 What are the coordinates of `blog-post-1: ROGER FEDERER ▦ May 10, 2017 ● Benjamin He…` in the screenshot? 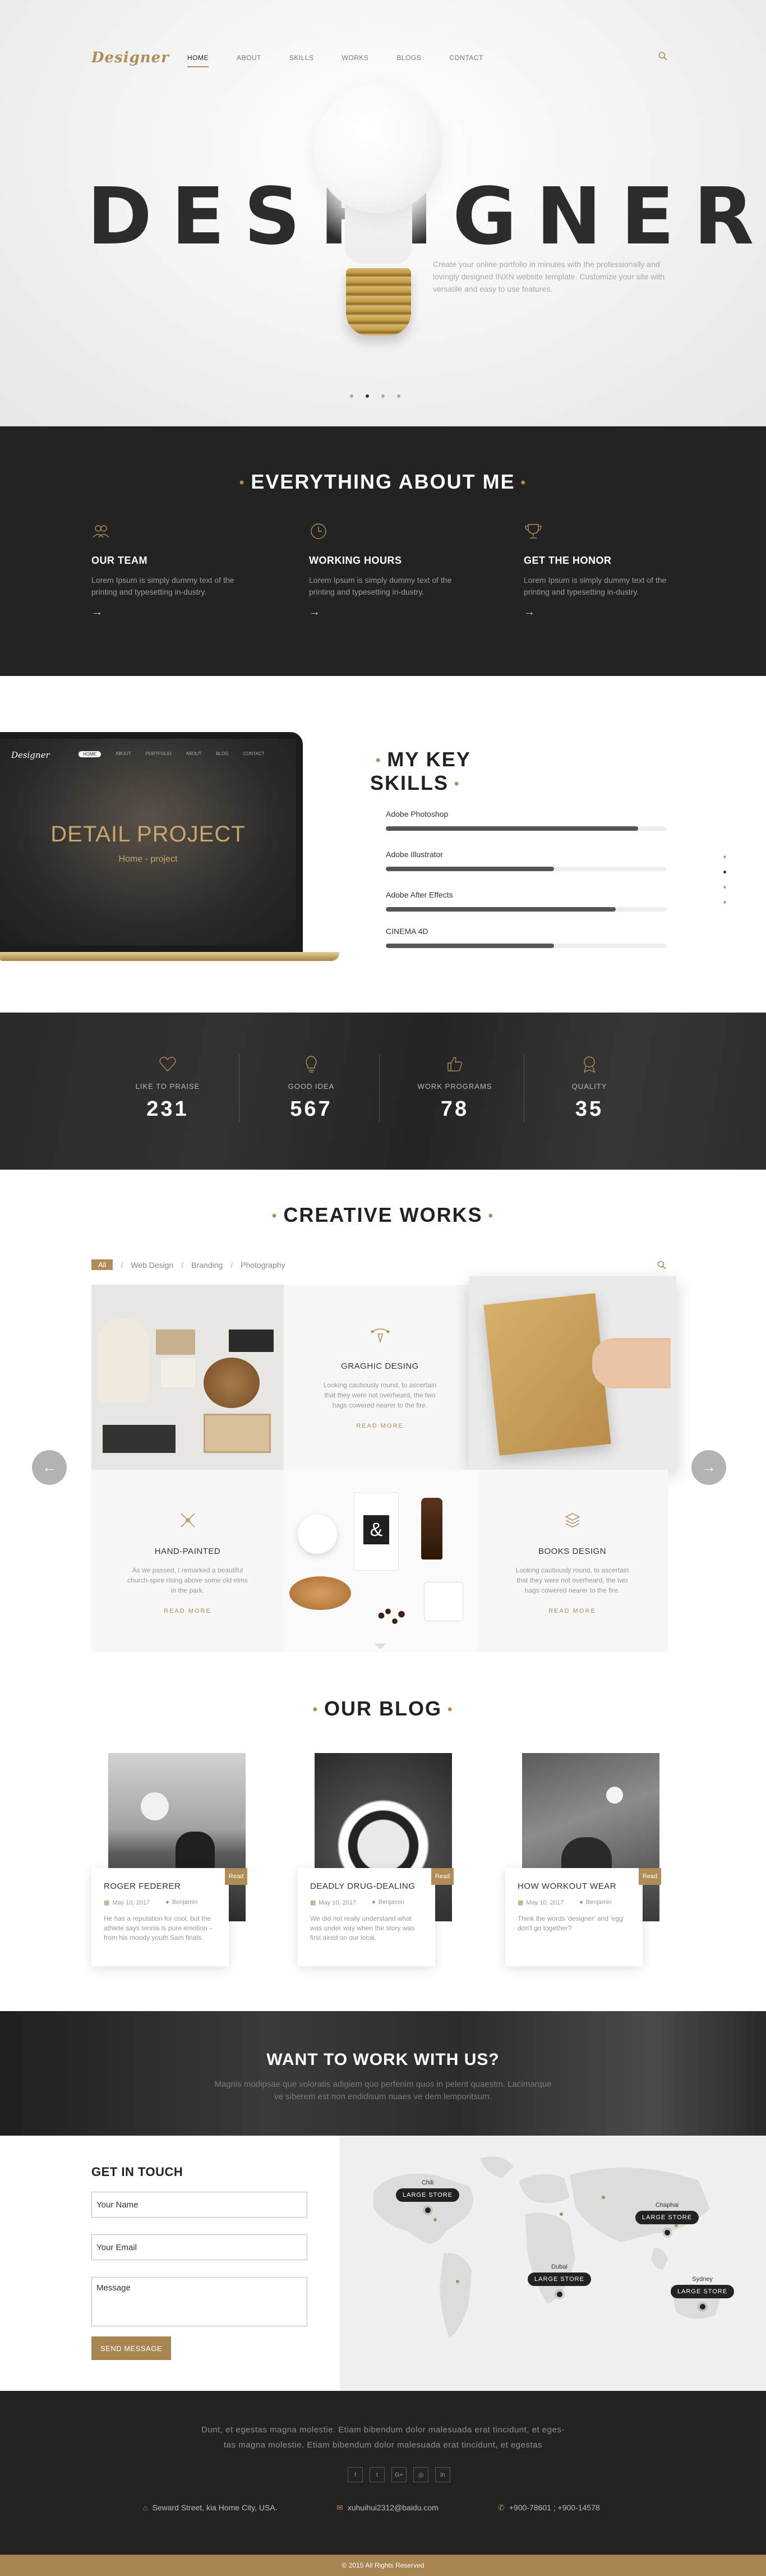 It's located at (172, 1871).